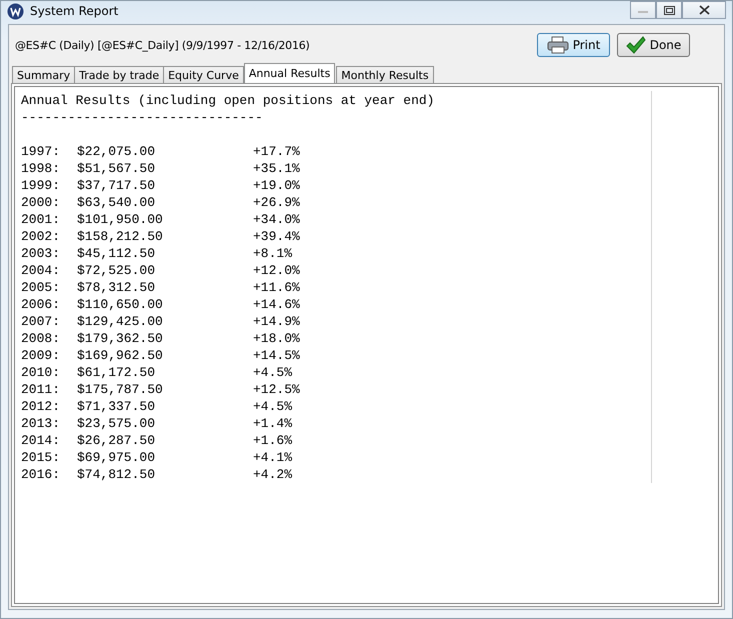 This screenshot has width=733, height=619. Describe the element at coordinates (120, 236) in the screenshot. I see `amount-value: $158,212.50` at that location.